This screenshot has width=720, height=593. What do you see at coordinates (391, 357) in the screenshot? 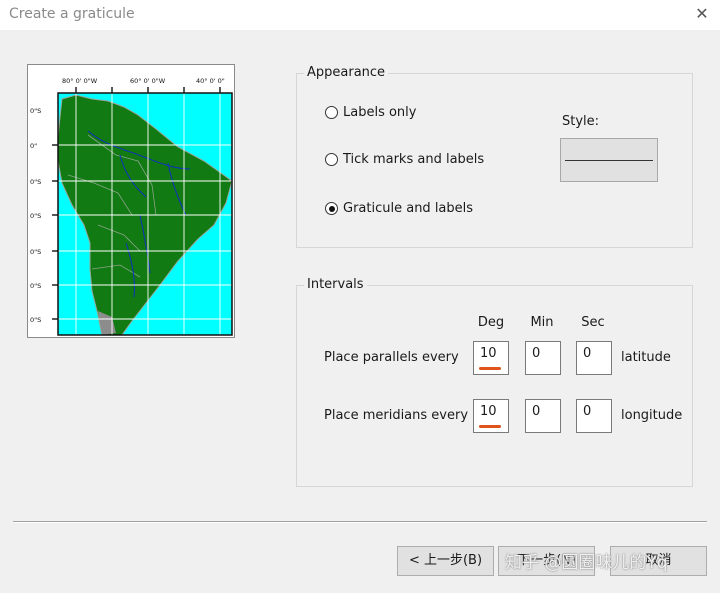
I see `parallels-label: Place parallels every` at bounding box center [391, 357].